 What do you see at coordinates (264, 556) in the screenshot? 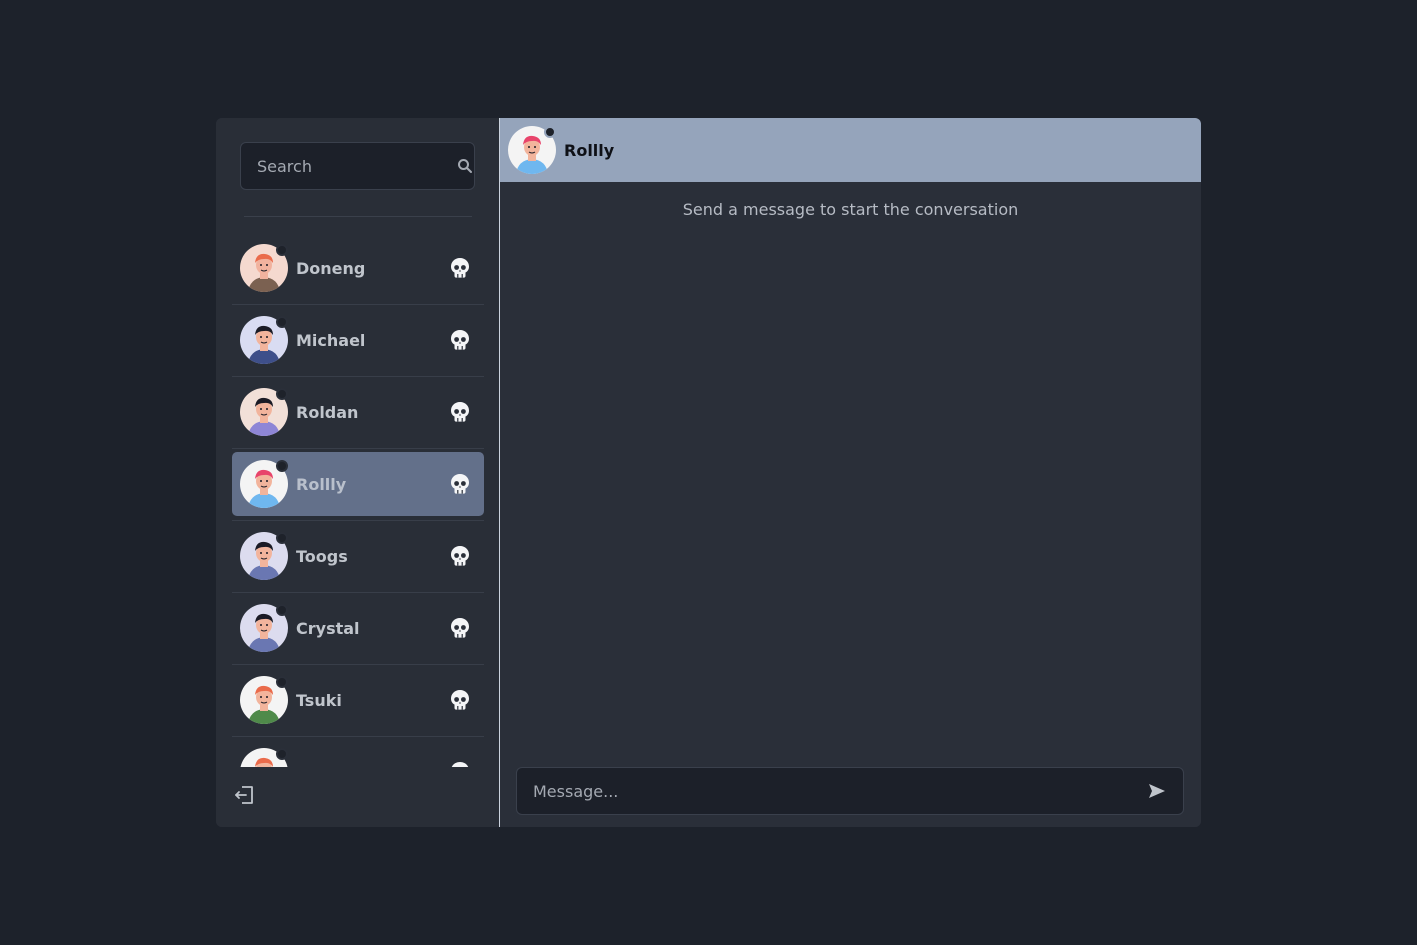
I see `toogs-avatar` at bounding box center [264, 556].